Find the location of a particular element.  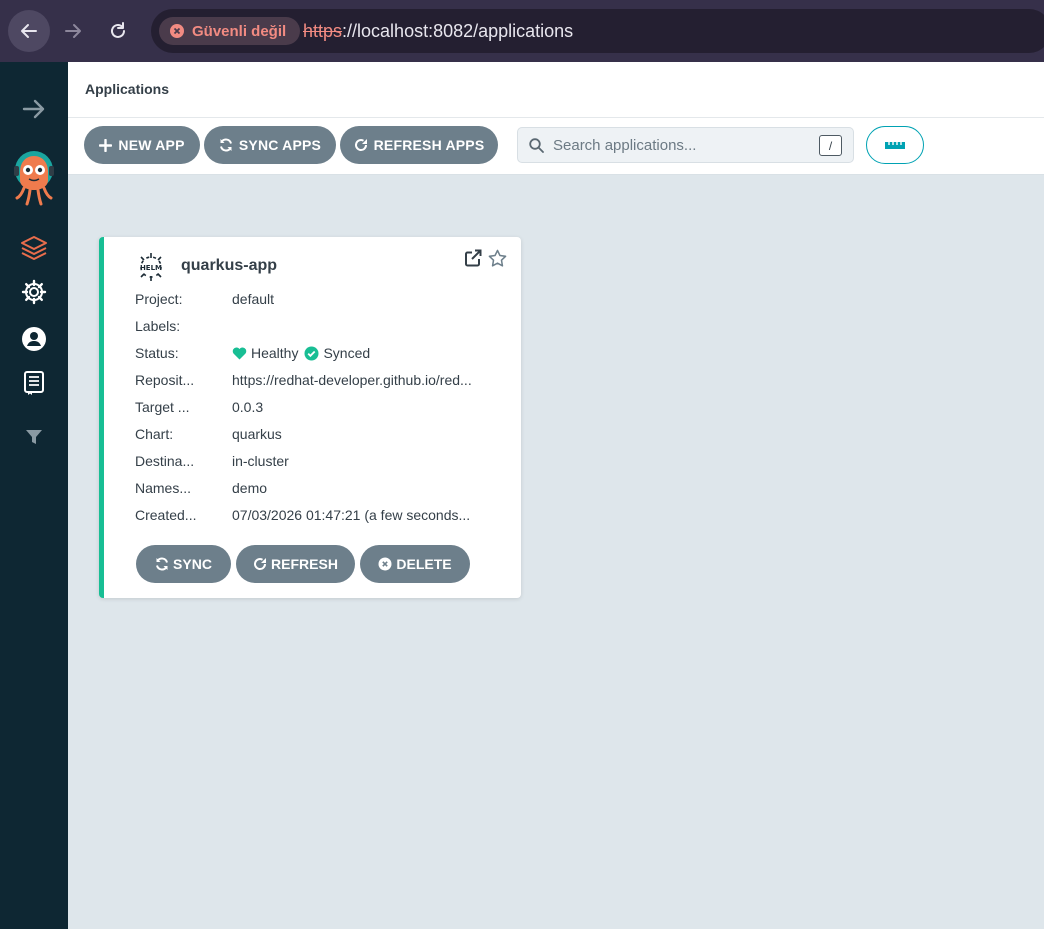

sidebar-expand-button is located at coordinates (34, 109).